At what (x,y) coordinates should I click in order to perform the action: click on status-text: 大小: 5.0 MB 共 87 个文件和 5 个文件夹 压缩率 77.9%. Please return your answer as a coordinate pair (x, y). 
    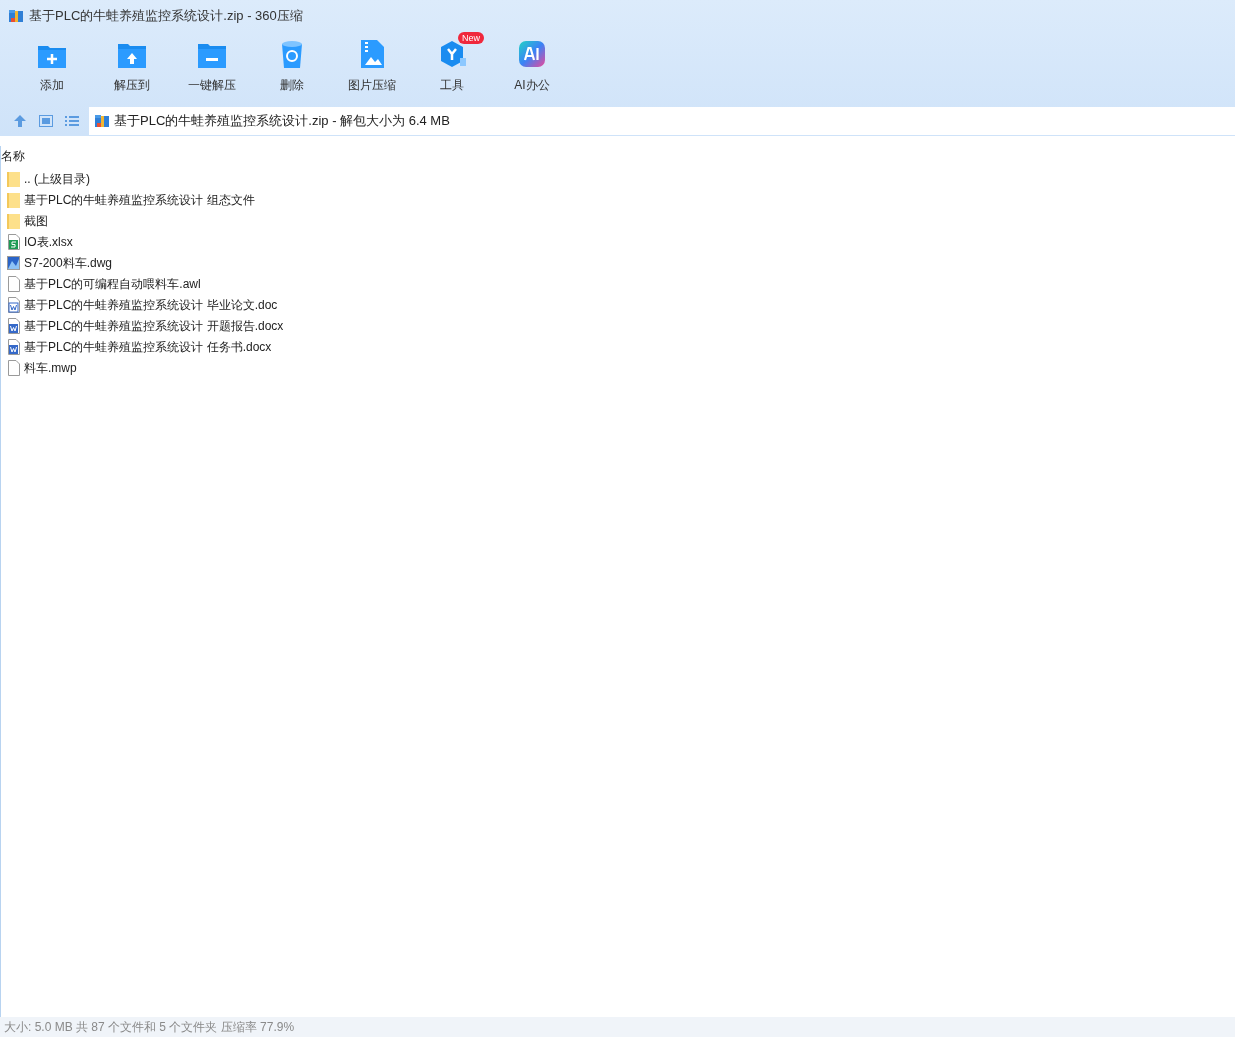
    Looking at the image, I should click on (149, 1027).